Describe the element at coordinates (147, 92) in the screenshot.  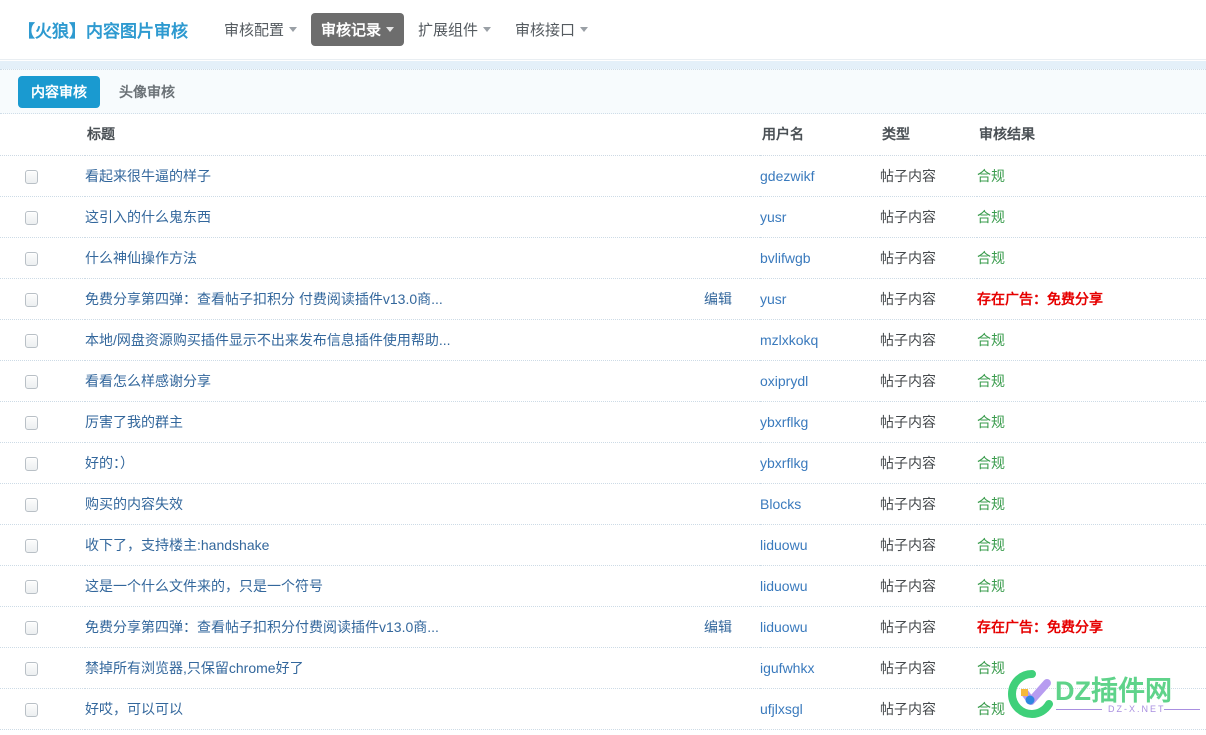
I see `tab-avatar-review: 头像审核` at that location.